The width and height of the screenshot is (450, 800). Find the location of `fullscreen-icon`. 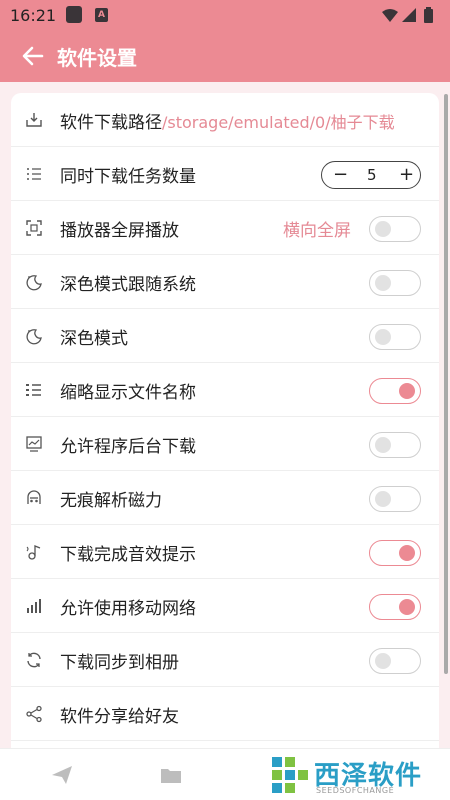

fullscreen-icon is located at coordinates (34, 228).